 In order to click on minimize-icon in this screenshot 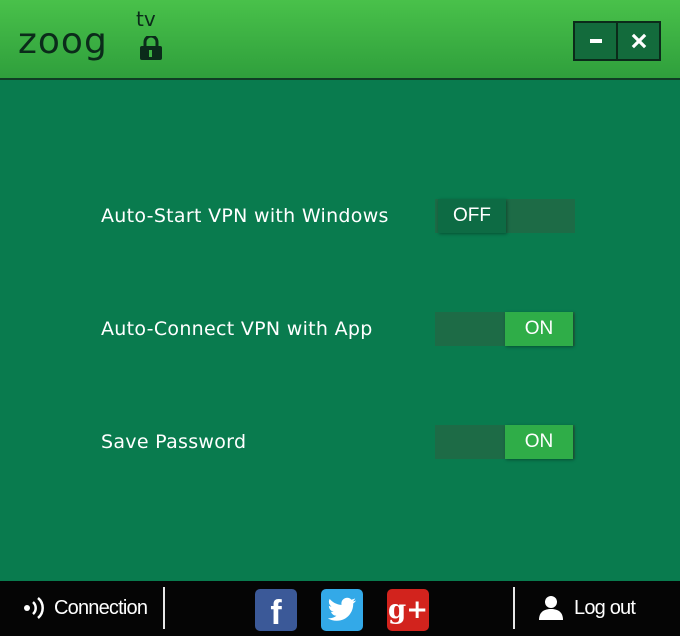, I will do `click(595, 41)`.